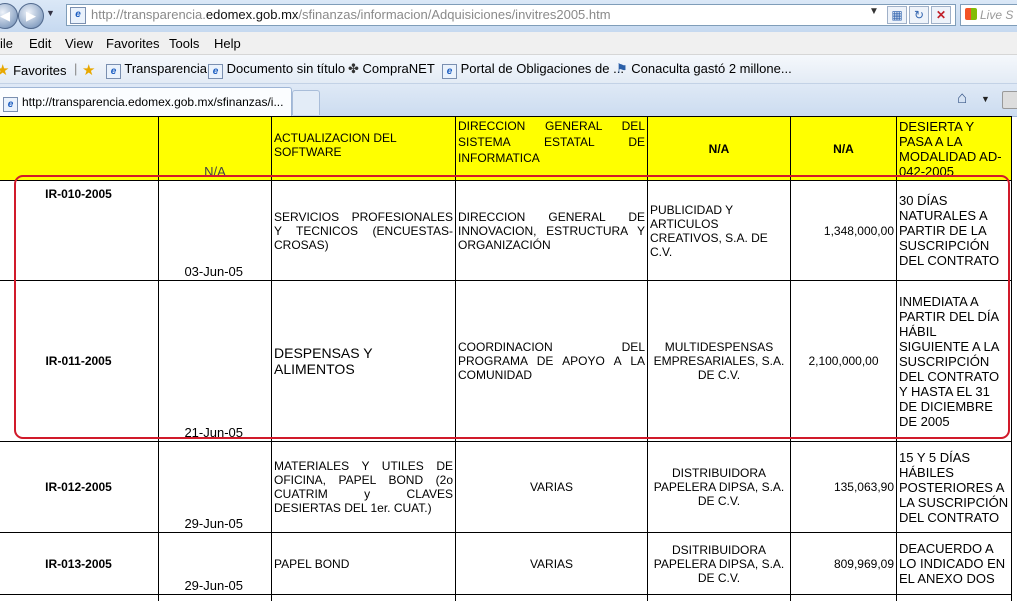 The width and height of the screenshot is (1017, 601). Describe the element at coordinates (622, 68) in the screenshot. I see `flag-icon: ⚑` at that location.